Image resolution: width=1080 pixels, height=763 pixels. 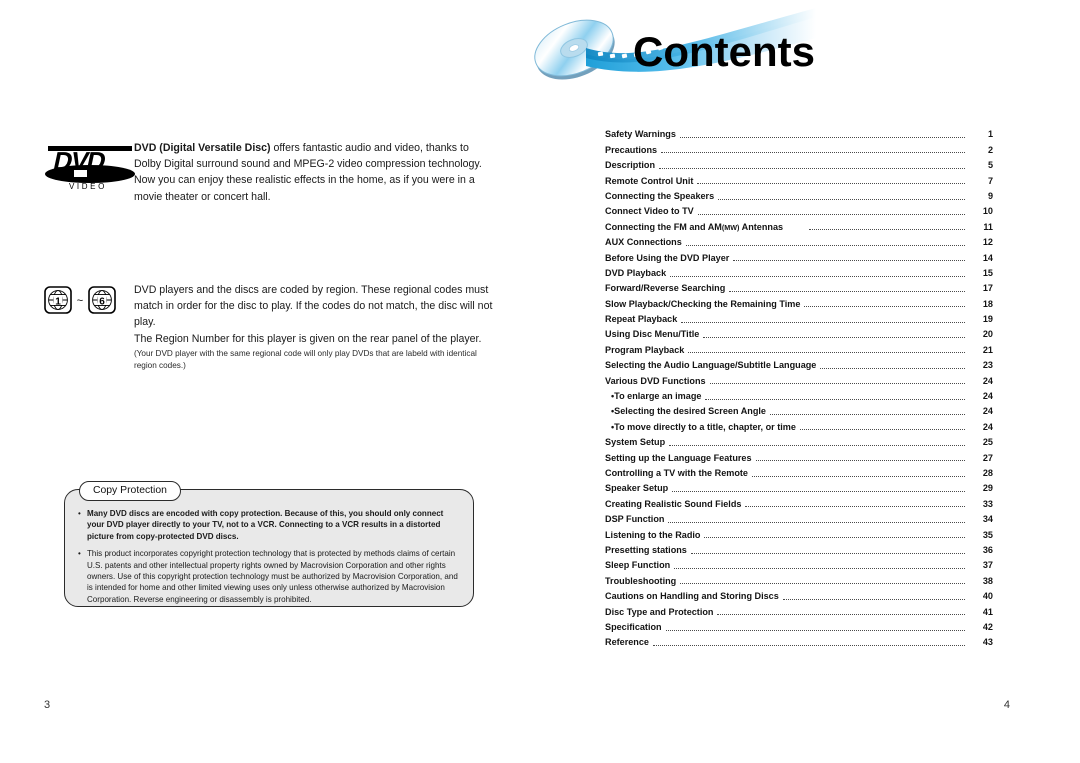 What do you see at coordinates (102, 301) in the screenshot?
I see `region-code-right-number: 6` at bounding box center [102, 301].